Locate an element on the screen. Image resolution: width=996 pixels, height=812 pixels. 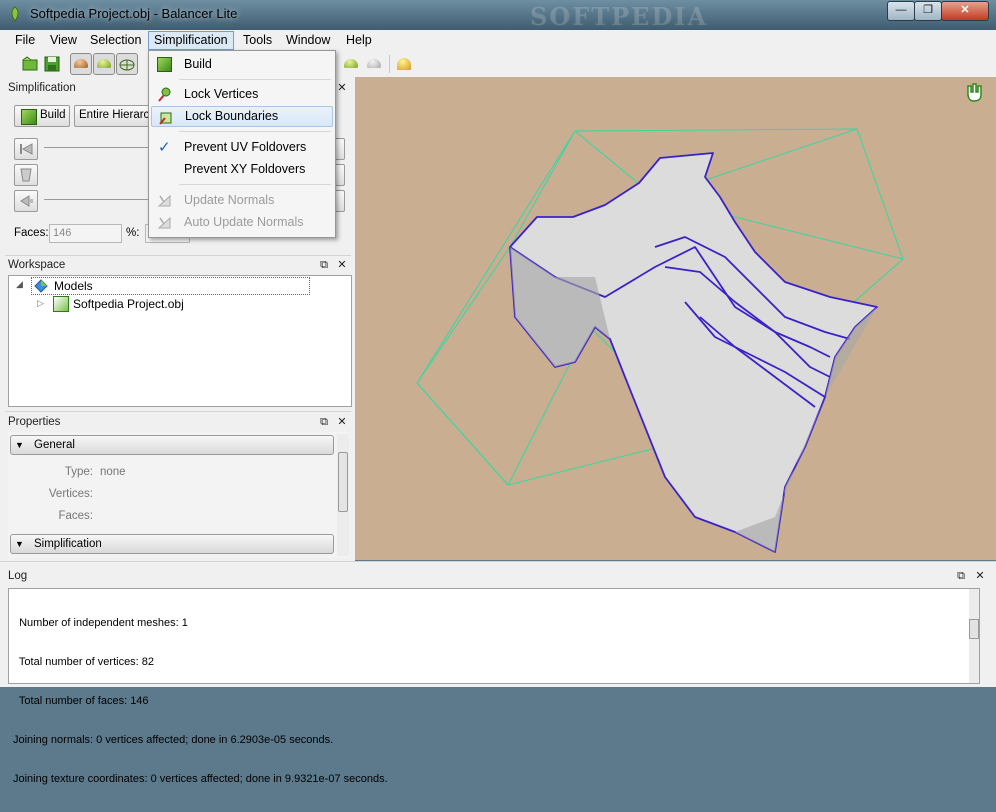
menu-file: File is located at coordinates (25, 40).